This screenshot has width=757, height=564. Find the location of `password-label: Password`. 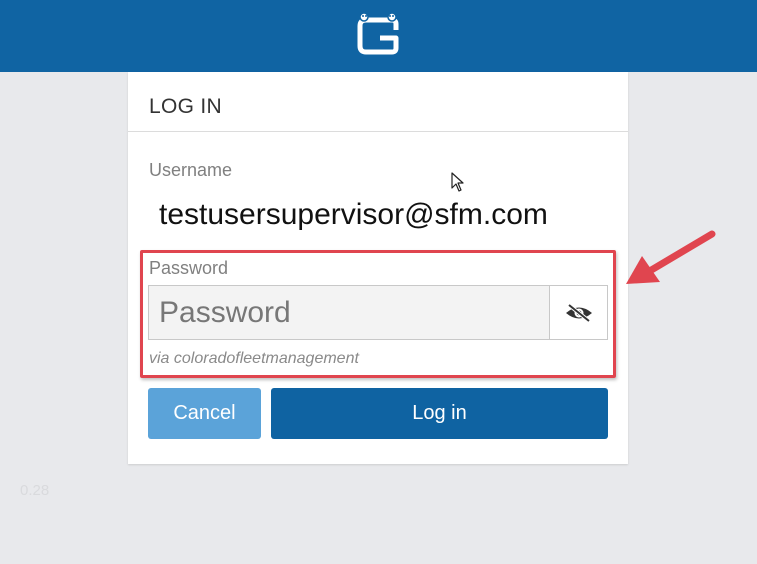

password-label: Password is located at coordinates (189, 268).